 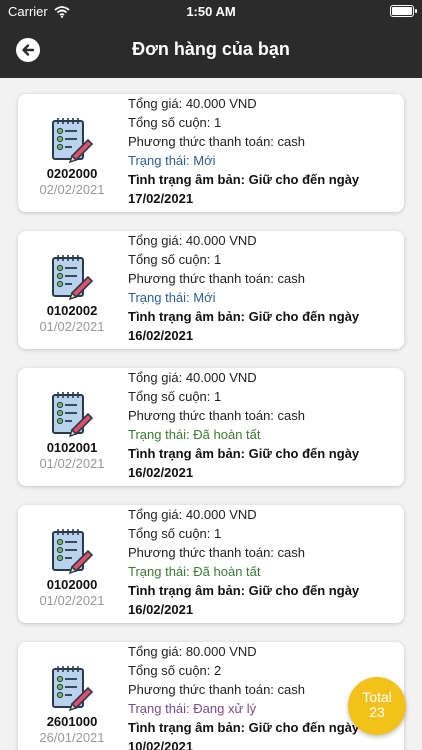 What do you see at coordinates (377, 712) in the screenshot?
I see `total-count: 23` at bounding box center [377, 712].